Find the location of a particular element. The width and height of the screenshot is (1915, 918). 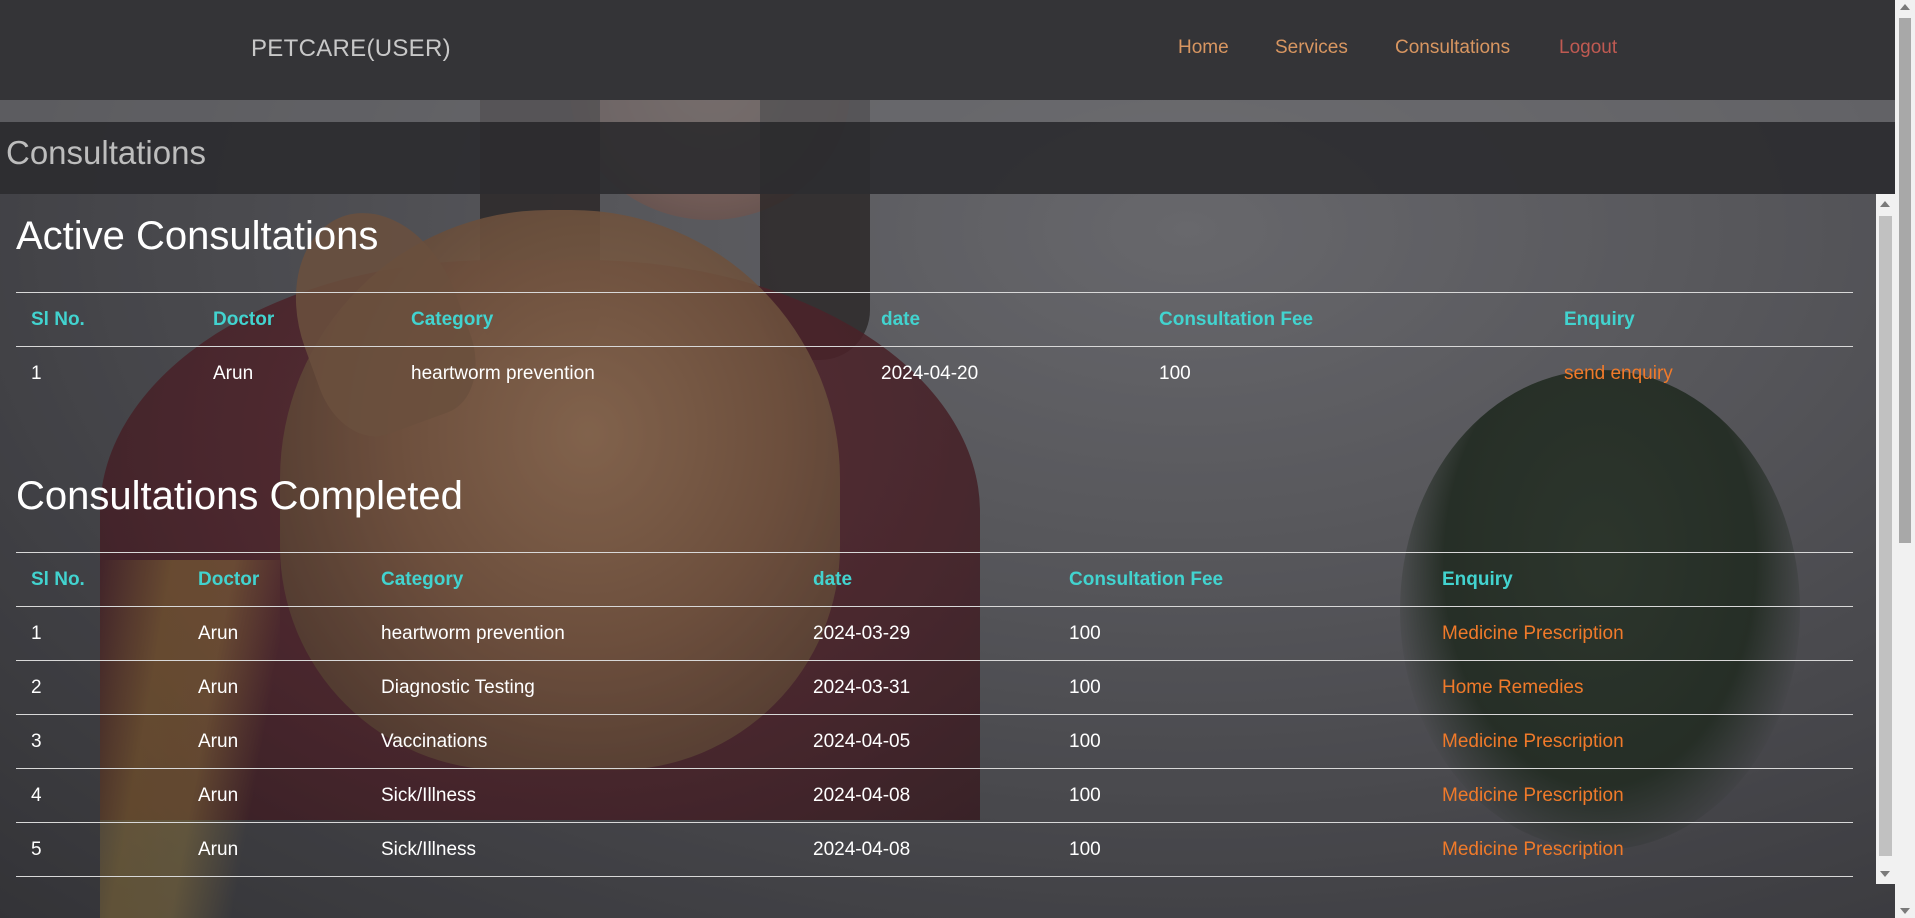

nav-logout: Logout is located at coordinates (1588, 48).